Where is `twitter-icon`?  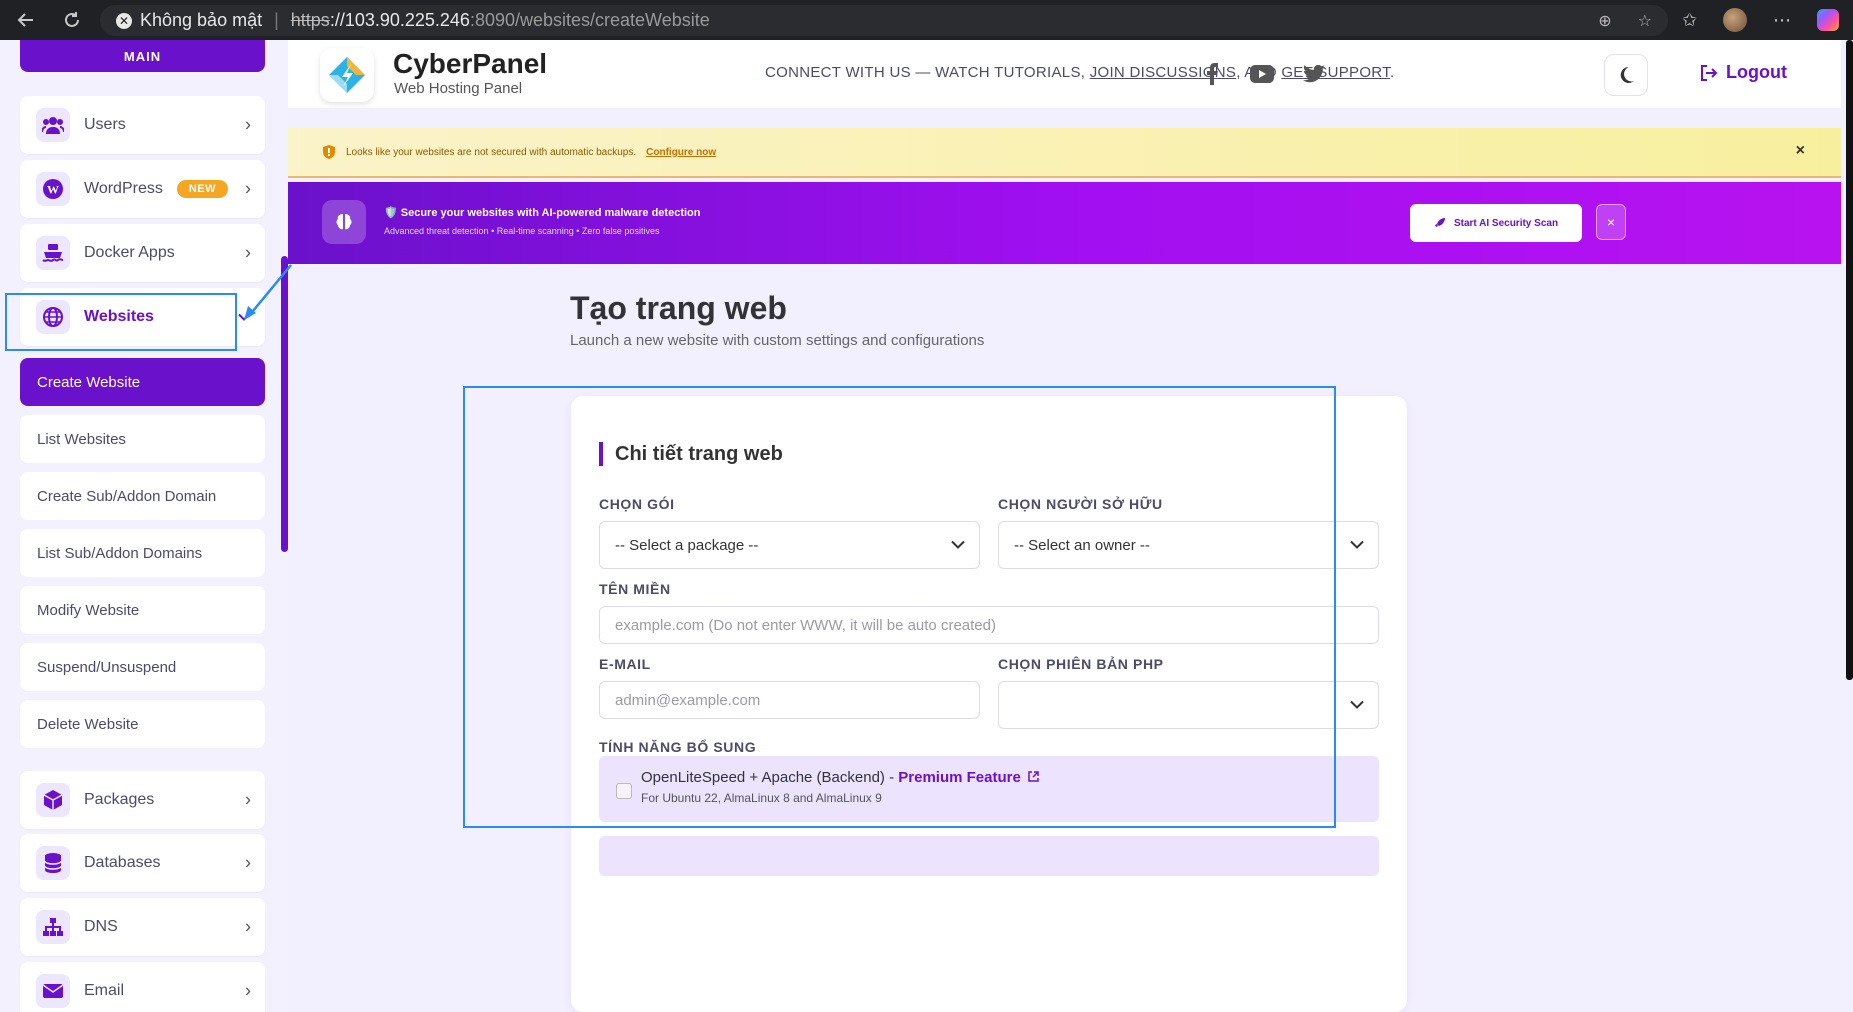
twitter-icon is located at coordinates (1314, 74).